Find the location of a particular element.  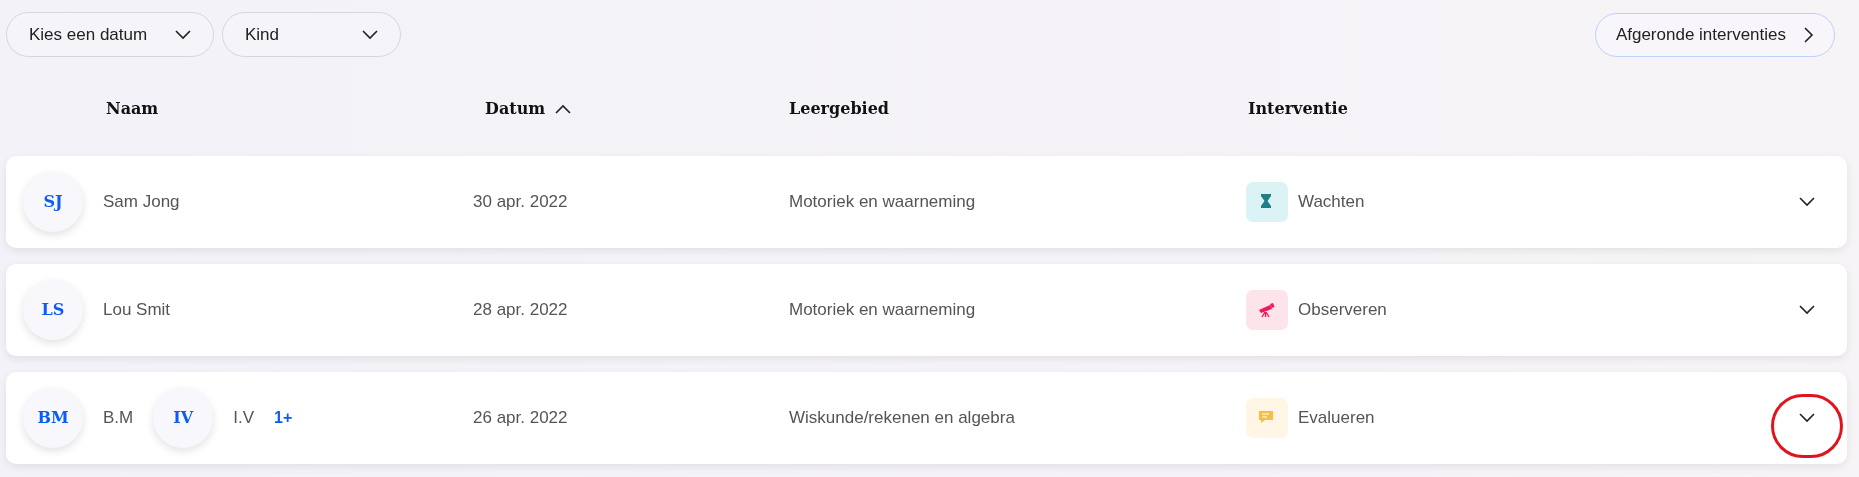

sort-up-icon is located at coordinates (563, 108).